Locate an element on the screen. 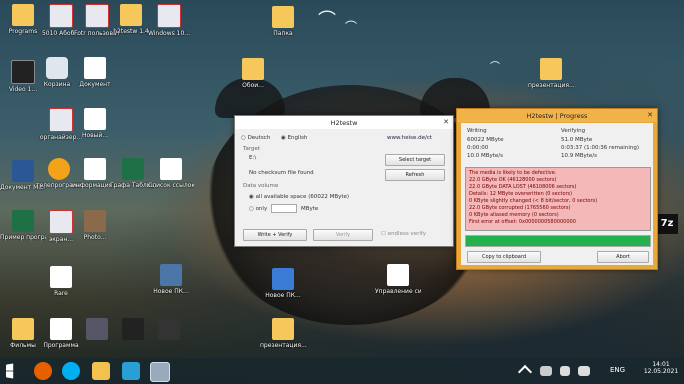 This screenshot has width=684, height=384. verifying-size: 51.0 MByte is located at coordinates (577, 140).